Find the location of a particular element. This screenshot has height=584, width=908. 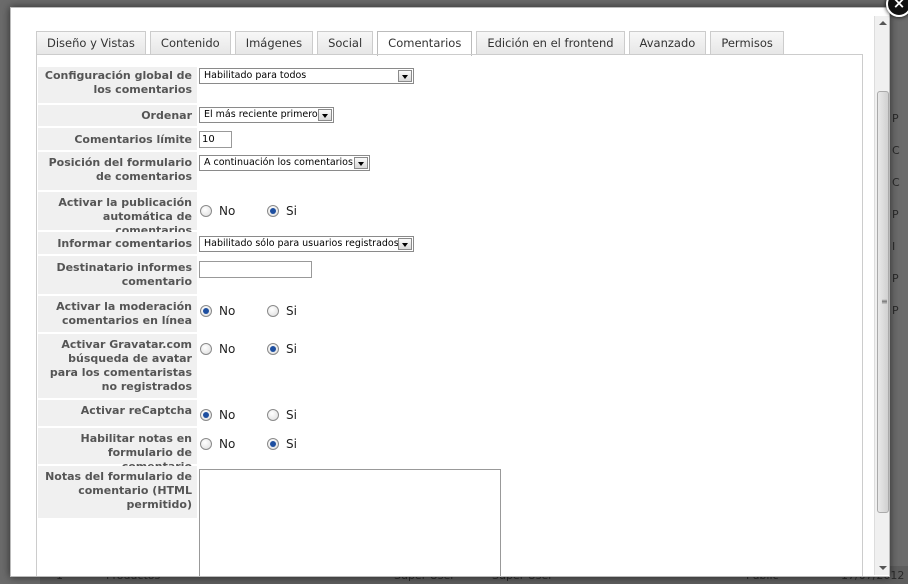

field-limit: Comentarios límite 10 is located at coordinates (448, 139).